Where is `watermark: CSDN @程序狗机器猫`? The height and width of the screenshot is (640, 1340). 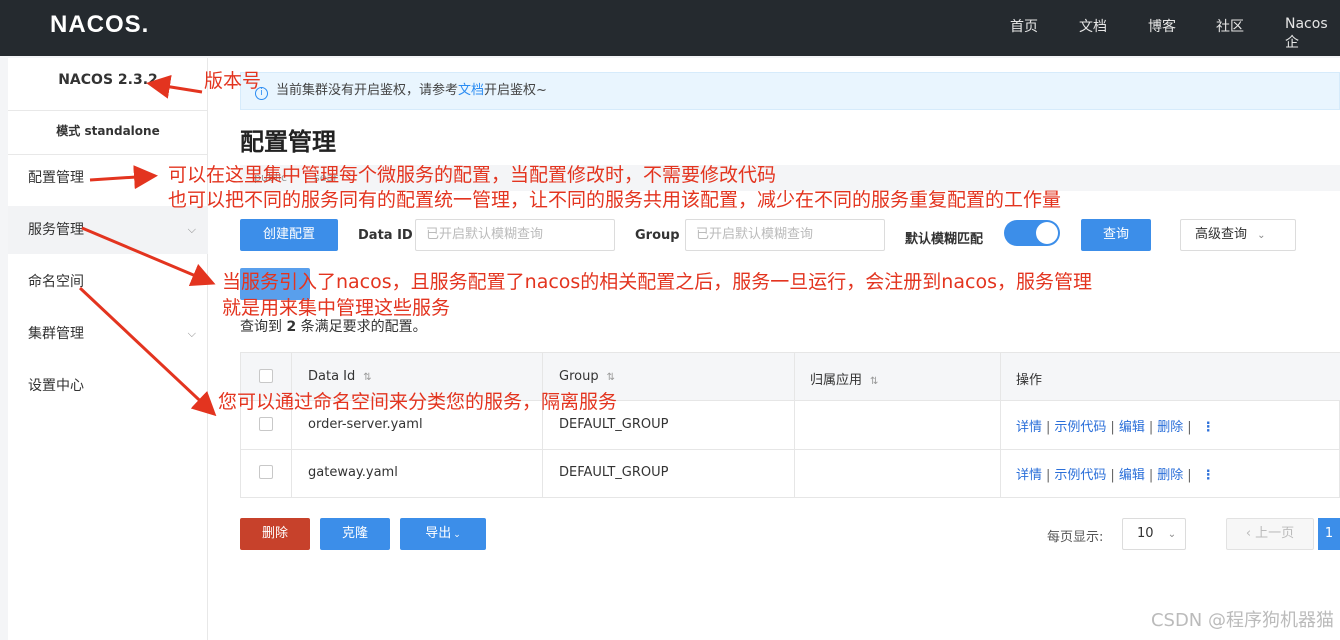
watermark: CSDN @程序狗机器猫 is located at coordinates (1242, 620).